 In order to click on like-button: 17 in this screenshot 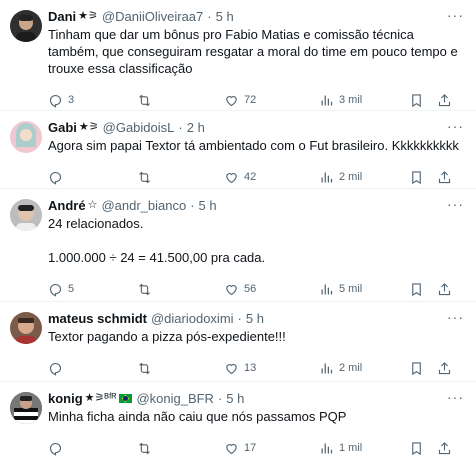, I will do `click(271, 448)`.